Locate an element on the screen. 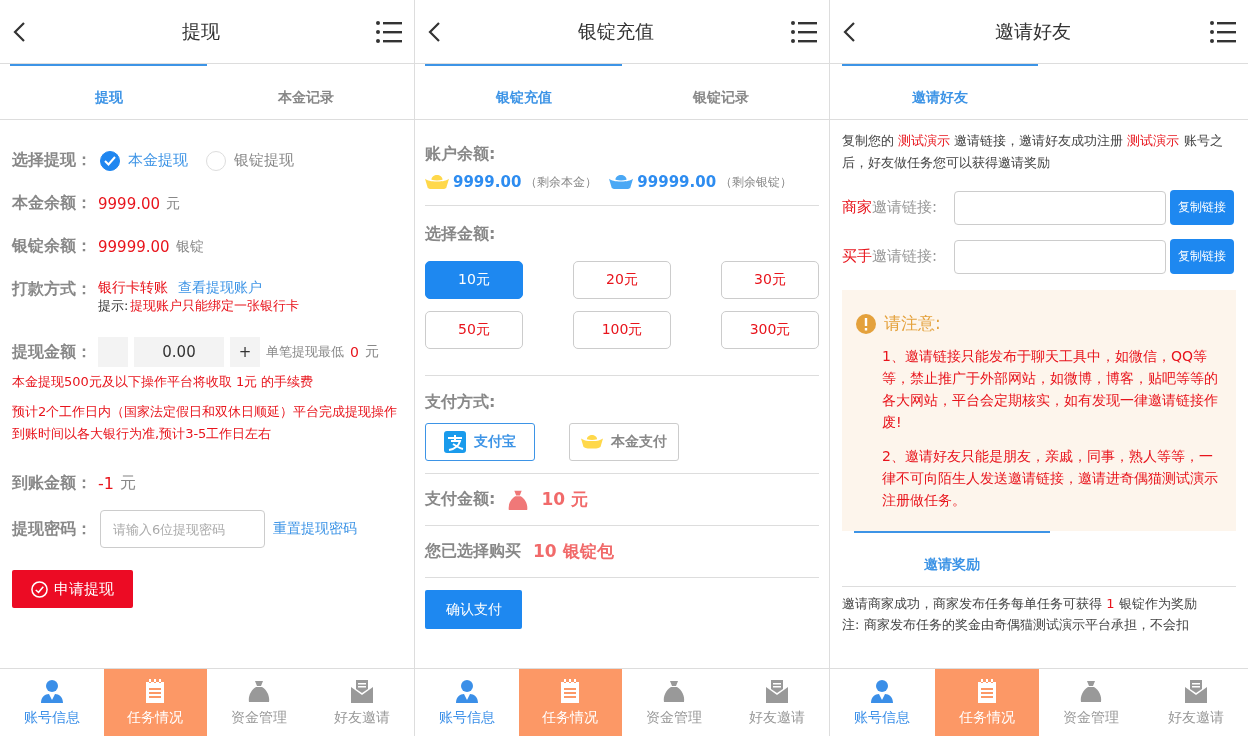 The width and height of the screenshot is (1248, 736). confirm-payment-button: 确认支付 is located at coordinates (473, 609).